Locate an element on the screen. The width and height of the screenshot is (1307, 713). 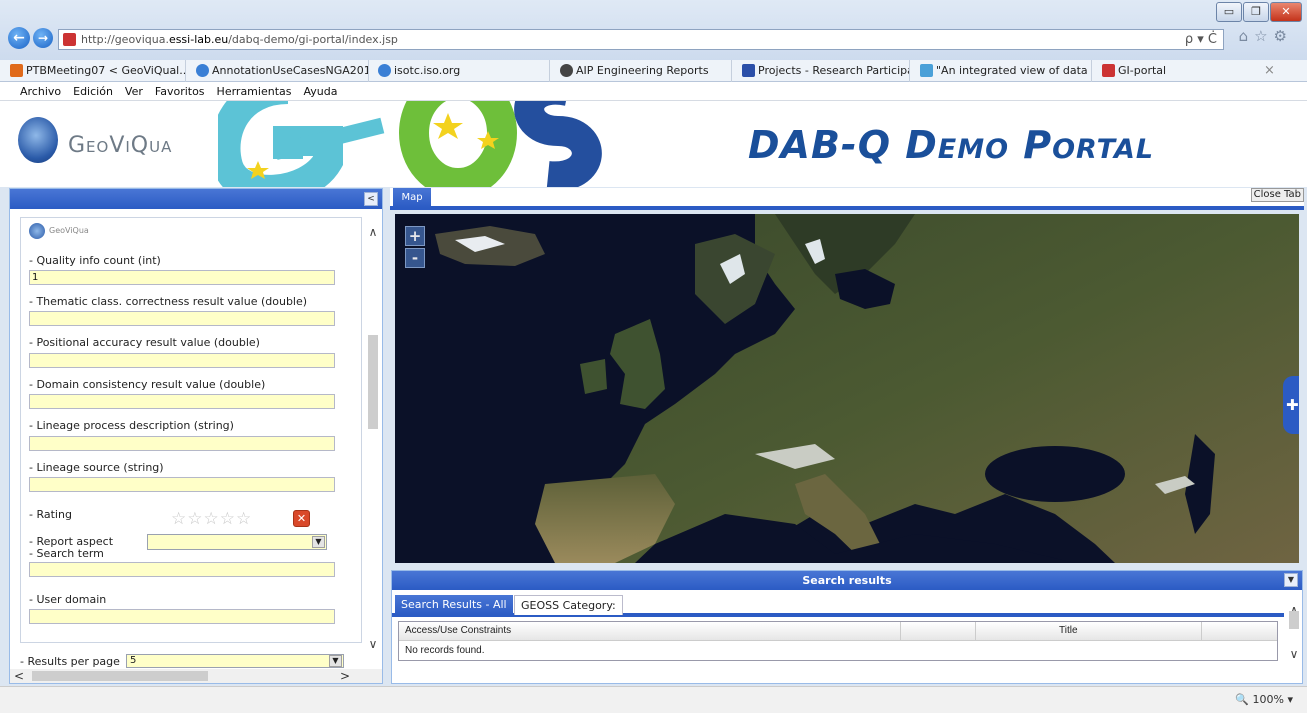
lineage-source-input is located at coordinates (182, 484).